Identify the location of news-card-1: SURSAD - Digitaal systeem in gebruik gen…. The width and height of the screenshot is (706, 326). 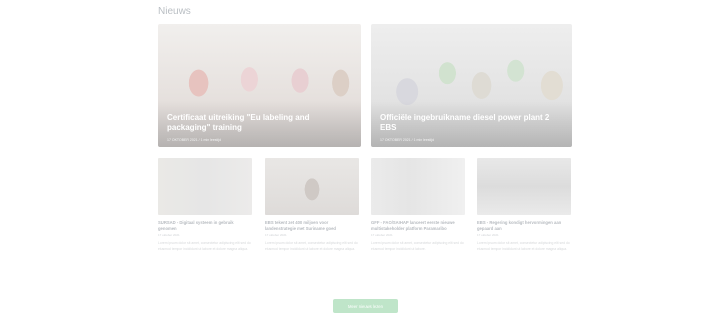
(205, 211).